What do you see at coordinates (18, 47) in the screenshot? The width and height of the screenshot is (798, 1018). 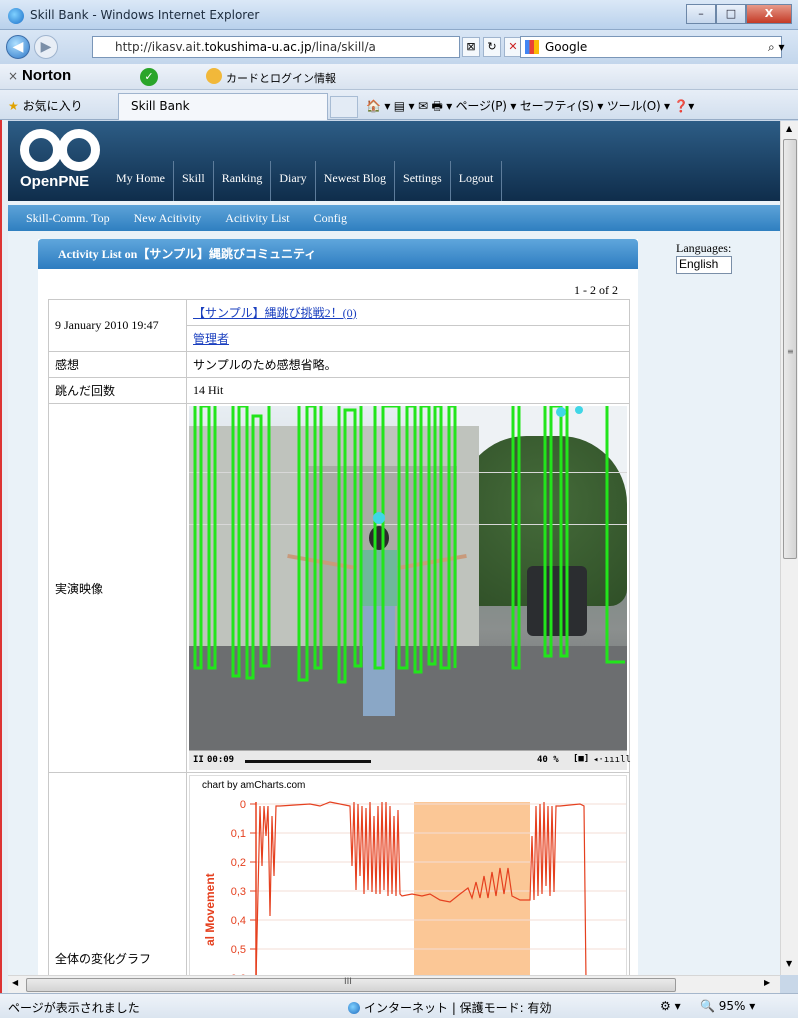 I see `back-button: ◀` at bounding box center [18, 47].